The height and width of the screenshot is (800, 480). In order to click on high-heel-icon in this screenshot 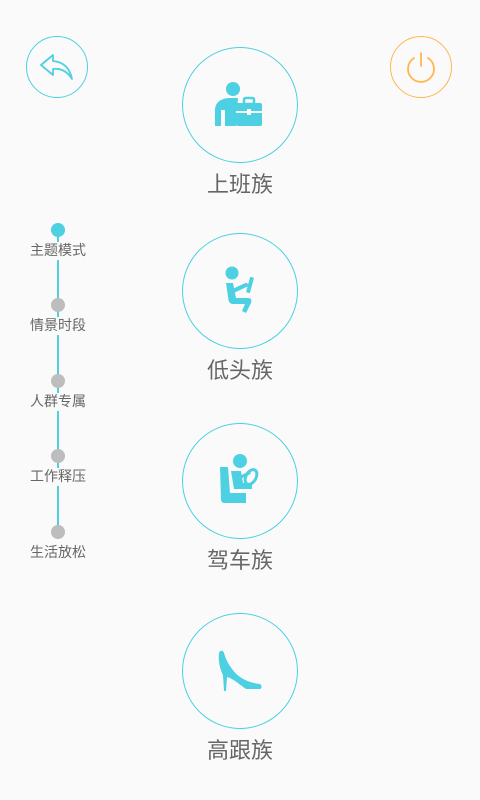, I will do `click(240, 670)`.